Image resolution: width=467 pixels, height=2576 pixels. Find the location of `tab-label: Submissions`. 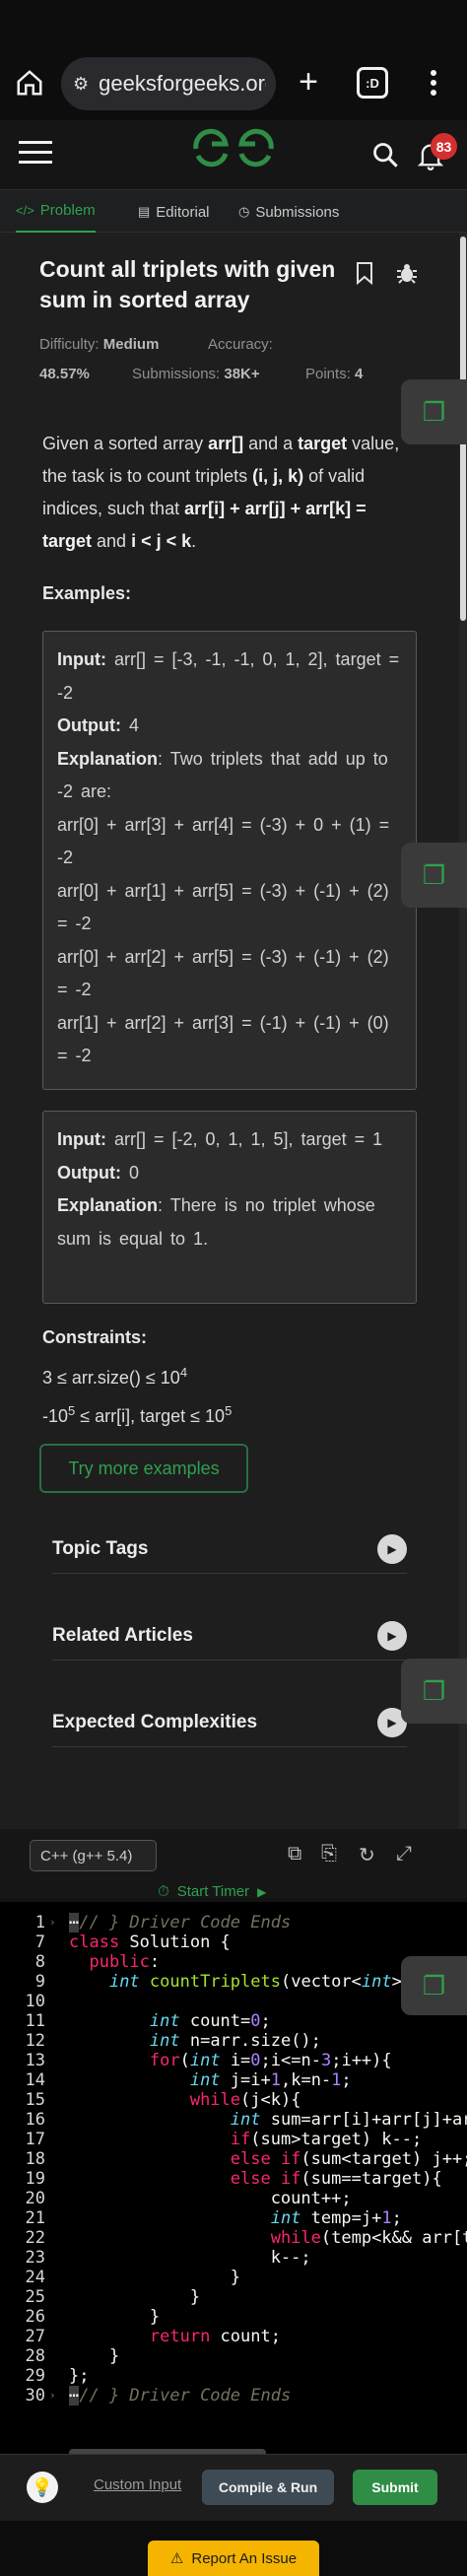

tab-label: Submissions is located at coordinates (297, 212).